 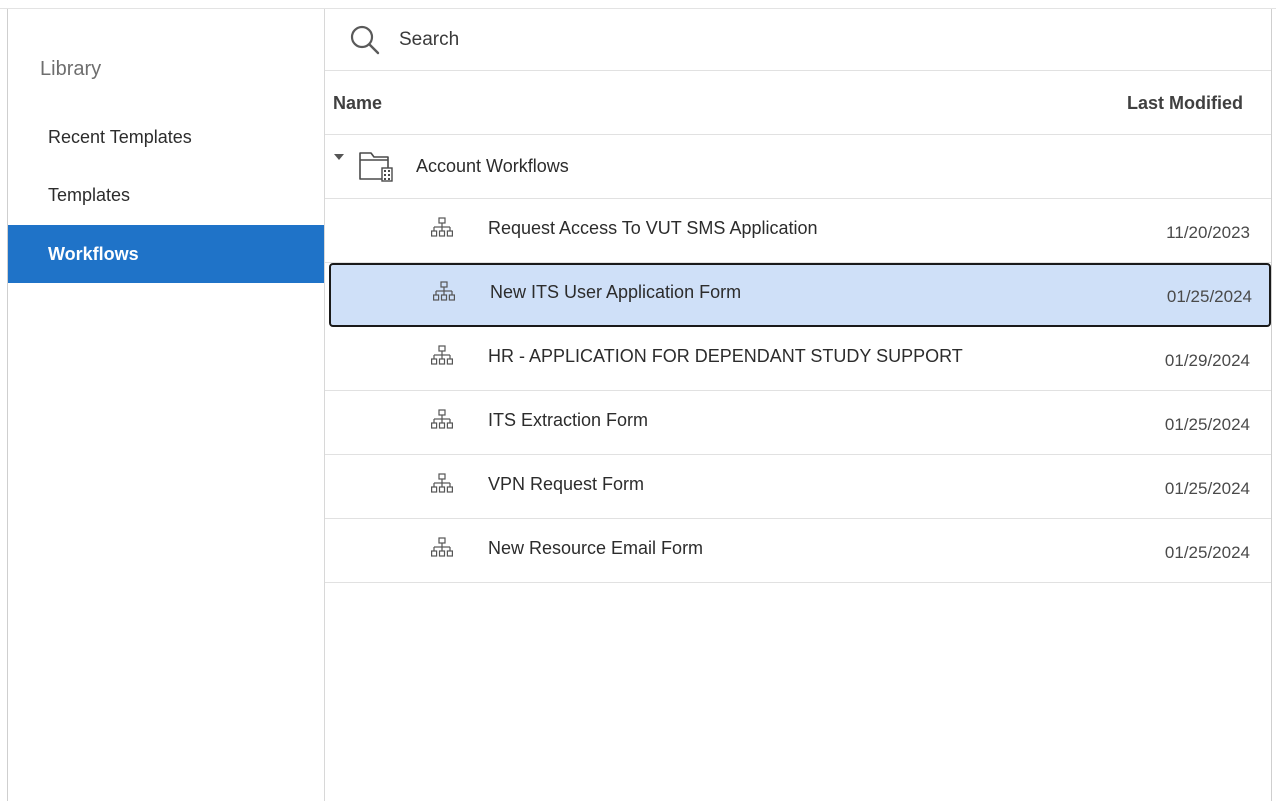 What do you see at coordinates (376, 167) in the screenshot?
I see `folder-icon` at bounding box center [376, 167].